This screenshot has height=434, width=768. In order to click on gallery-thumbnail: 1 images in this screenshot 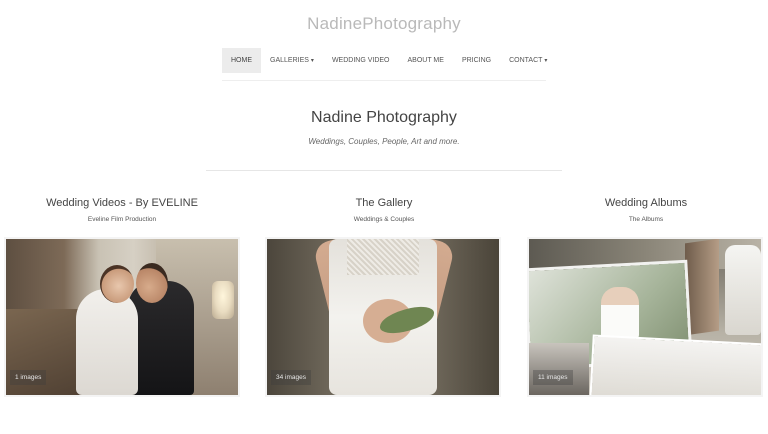, I will do `click(122, 317)`.